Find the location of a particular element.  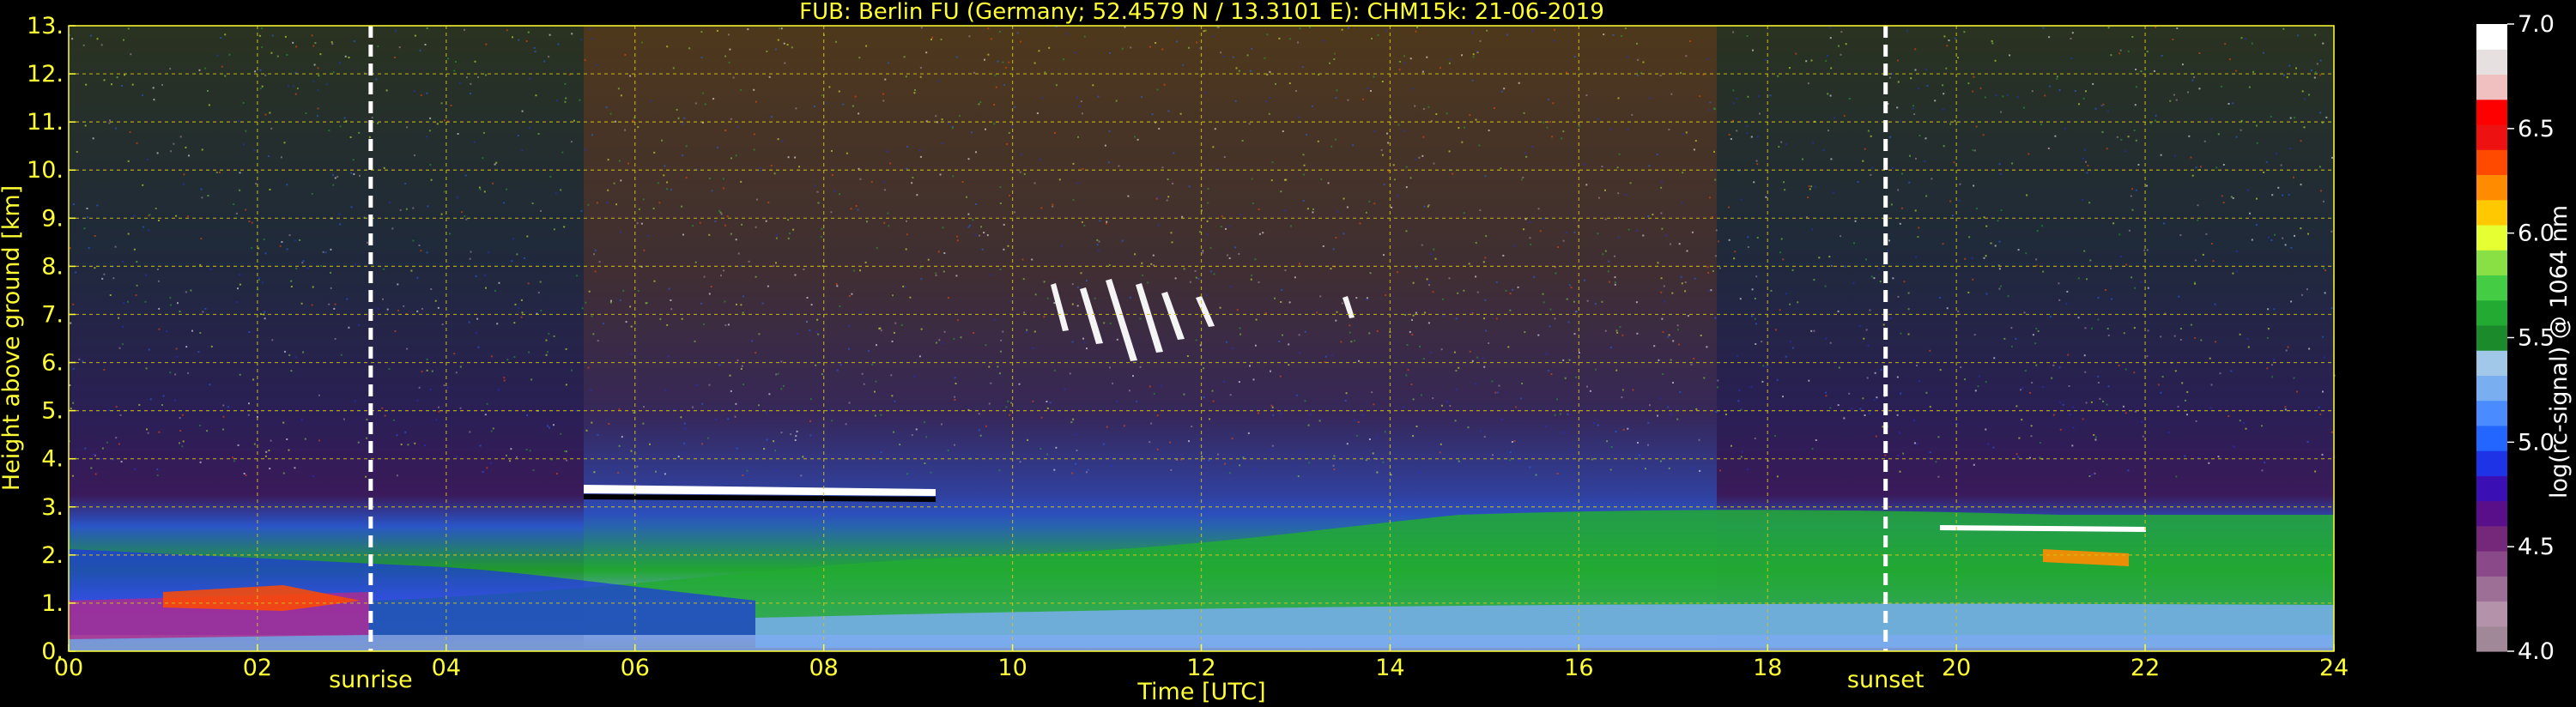

colorbar-segment is located at coordinates (2491, 614).